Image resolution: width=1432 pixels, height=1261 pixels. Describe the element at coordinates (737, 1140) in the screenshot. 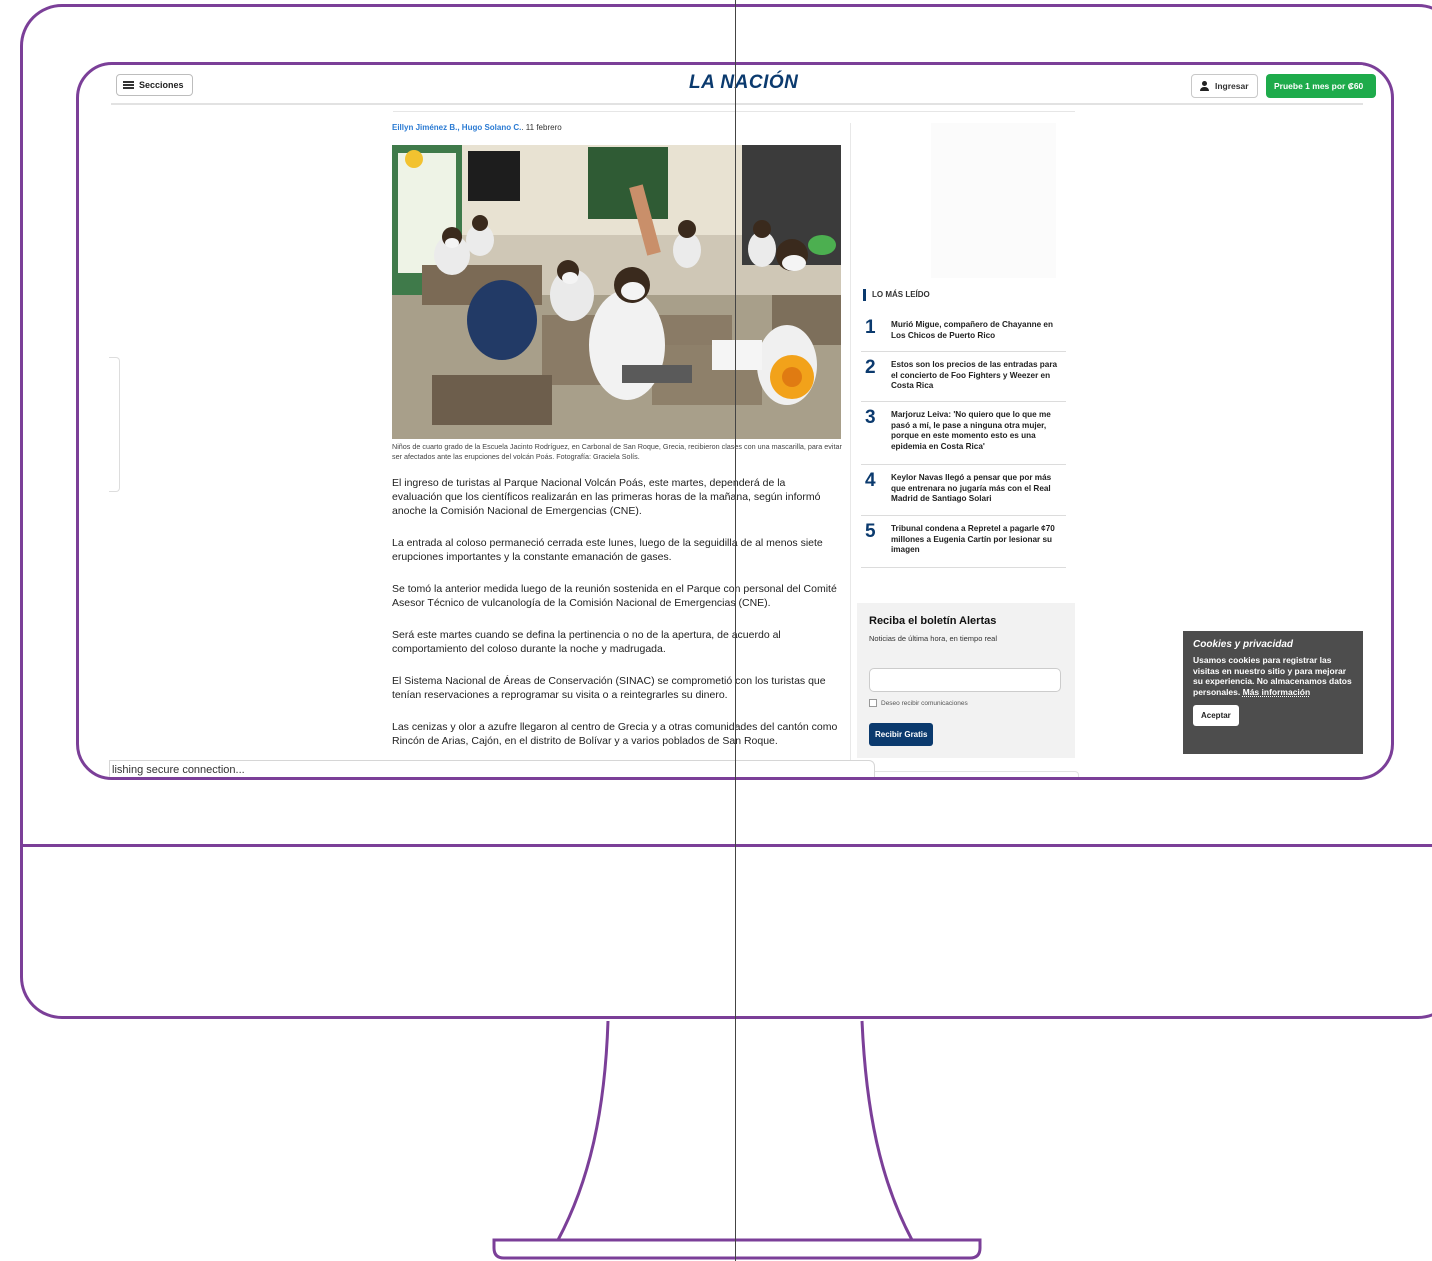

I see `monitor-stand` at that location.